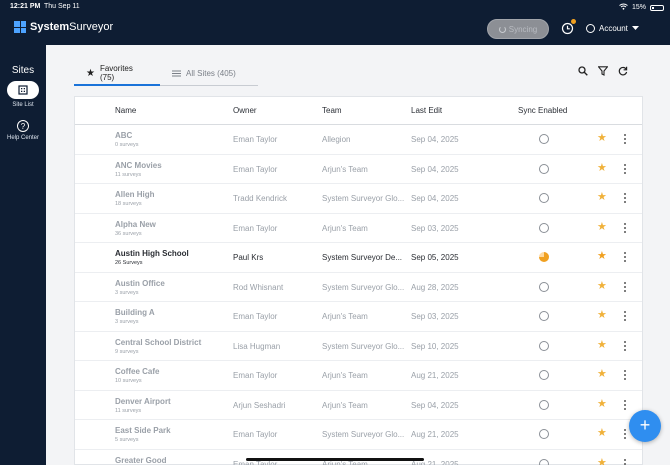 This screenshot has height=465, width=670. Describe the element at coordinates (335, 459) in the screenshot. I see `home-indicator` at that location.